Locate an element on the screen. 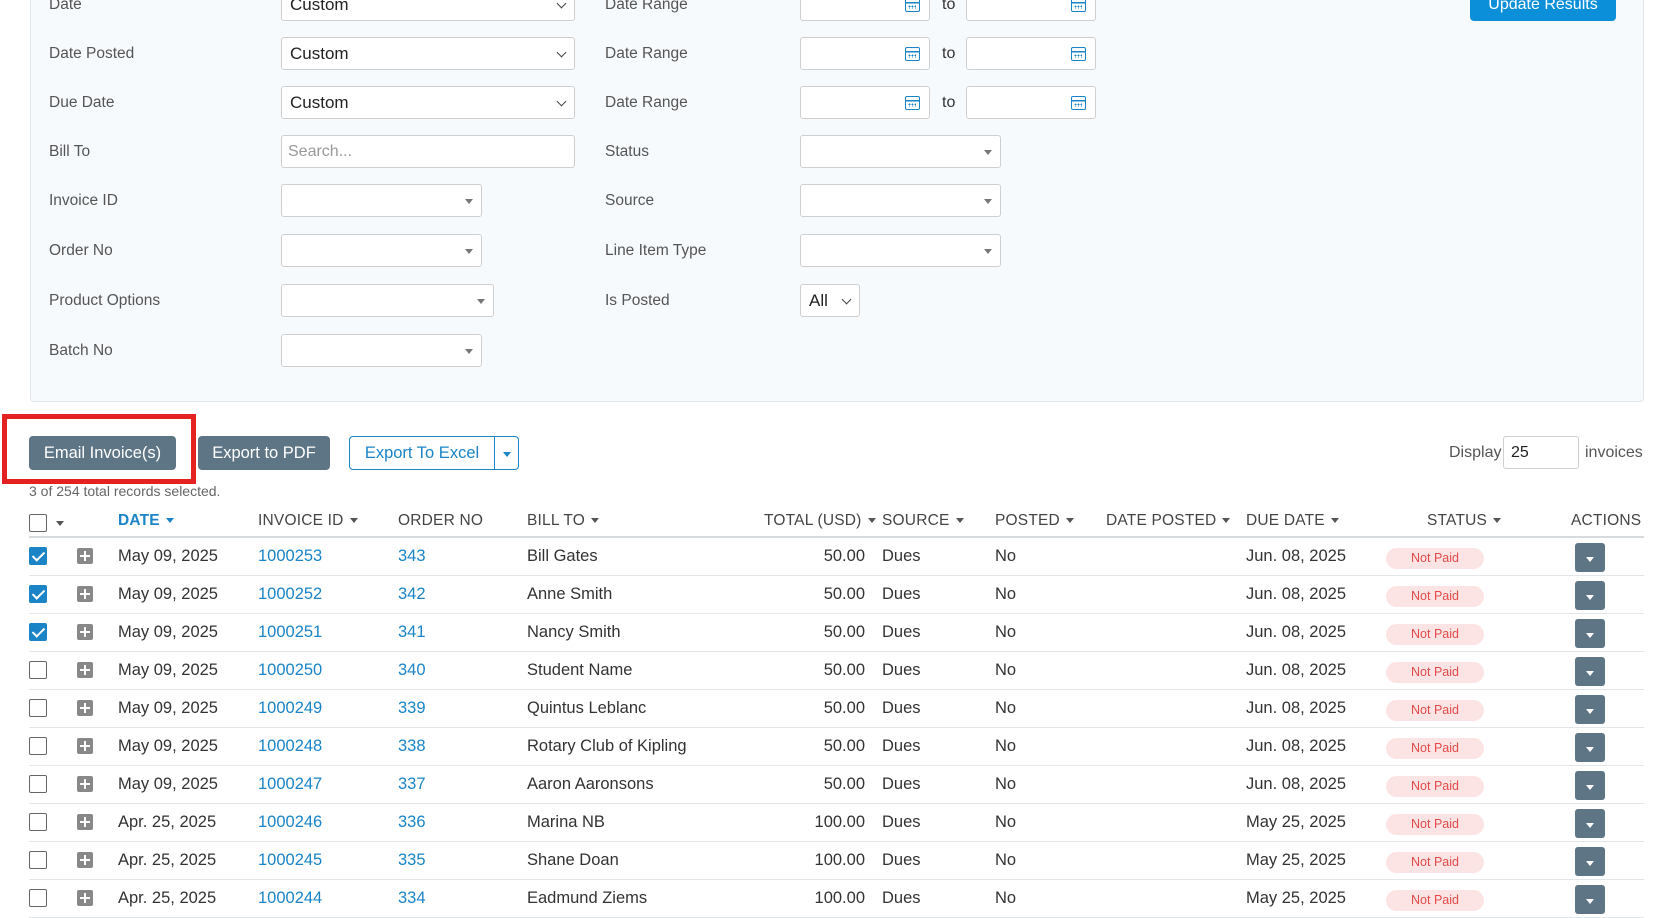 This screenshot has height=918, width=1662. header-due-date: DUE DATE is located at coordinates (1292, 521).